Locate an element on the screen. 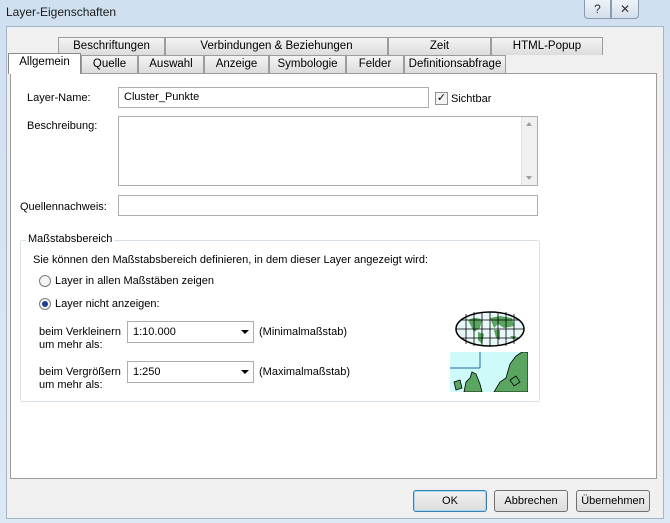  tab-quelle: Quelle is located at coordinates (109, 64).